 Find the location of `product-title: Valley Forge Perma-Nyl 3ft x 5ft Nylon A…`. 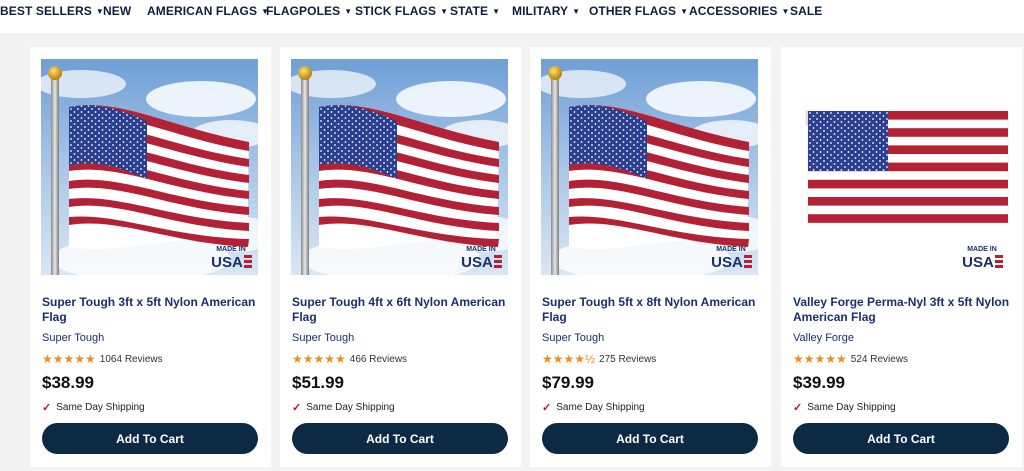

product-title: Valley Forge Perma-Nyl 3ft x 5ft Nylon A… is located at coordinates (902, 310).